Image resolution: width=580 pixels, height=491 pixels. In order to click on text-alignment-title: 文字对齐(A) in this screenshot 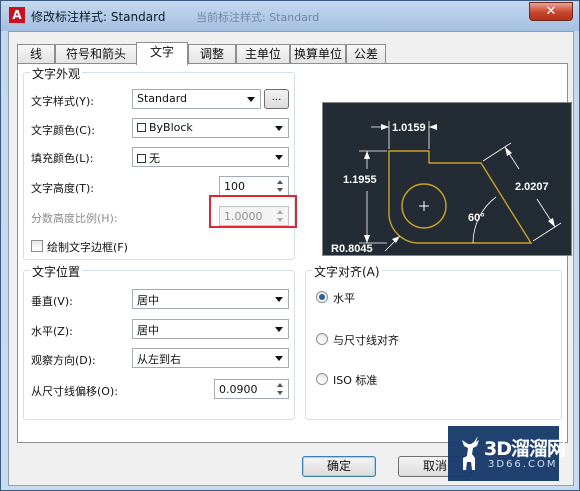, I will do `click(347, 271)`.